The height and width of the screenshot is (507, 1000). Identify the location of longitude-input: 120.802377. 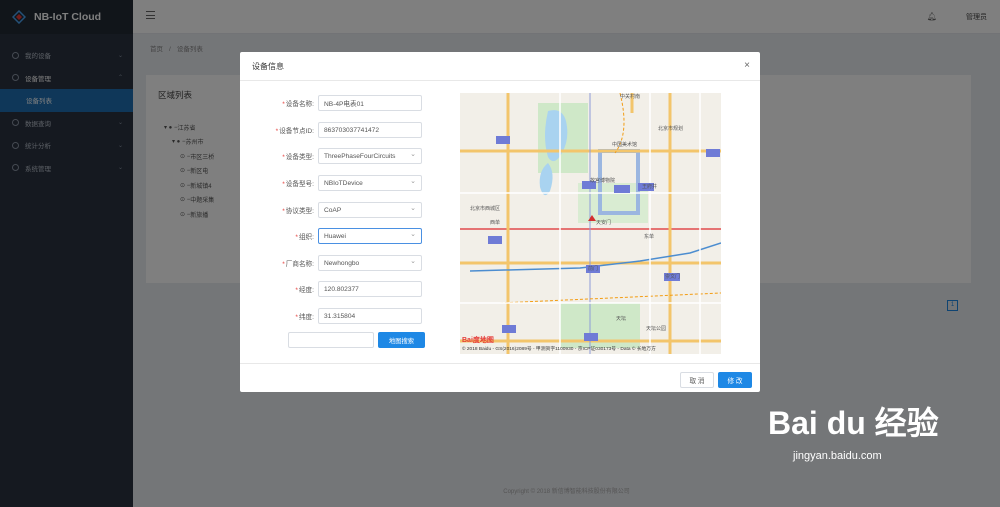
(370, 289).